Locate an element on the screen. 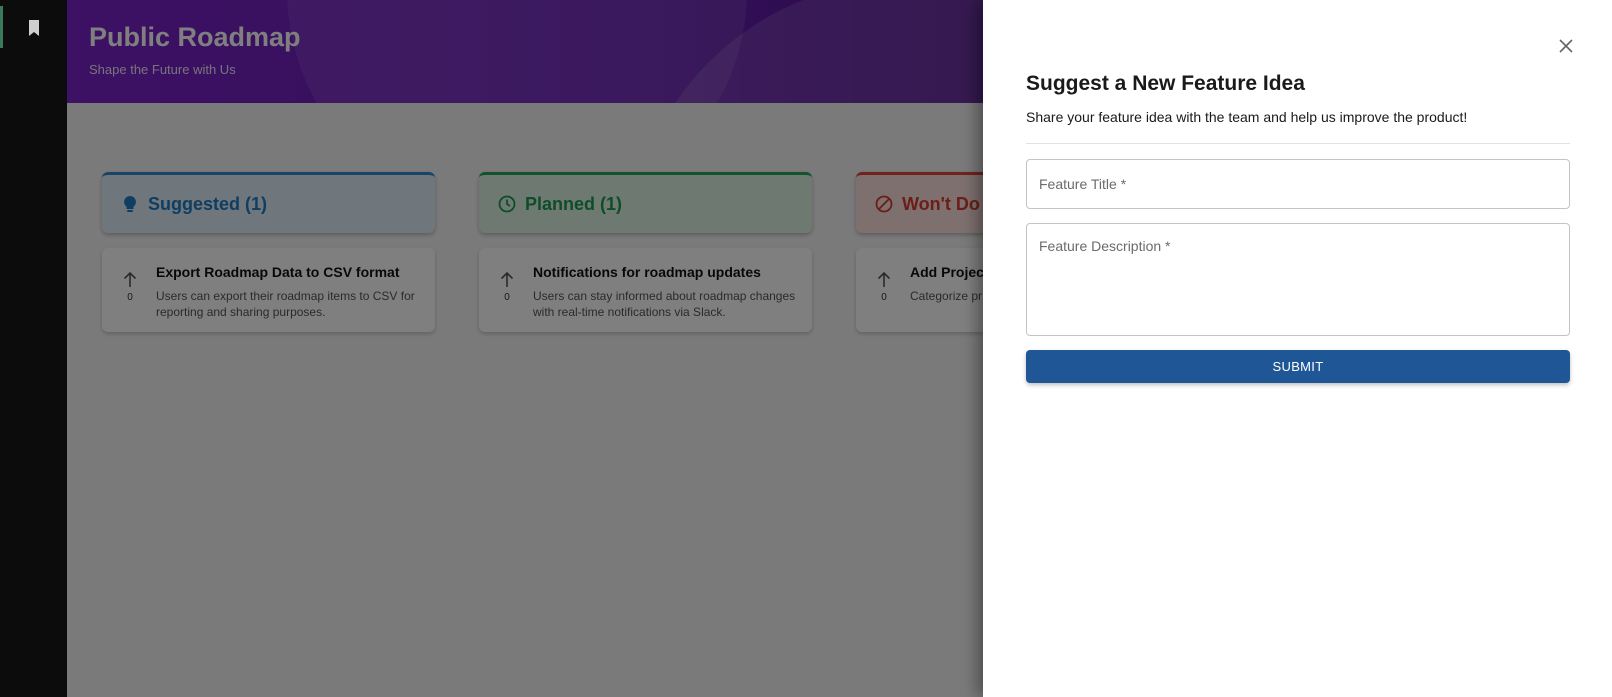 This screenshot has height=697, width=1612. submit-button: SUBMIT is located at coordinates (1298, 366).